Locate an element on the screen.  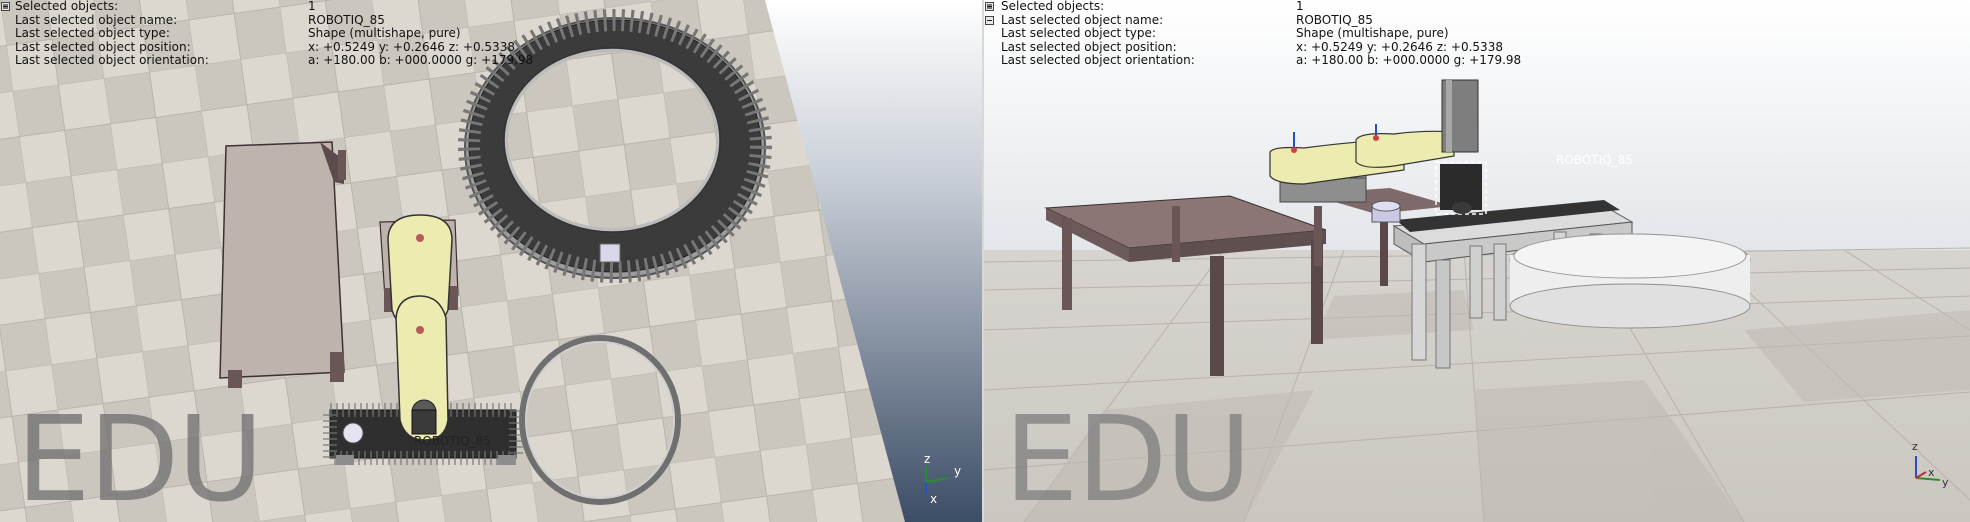
expand-toggle-icon is located at coordinates (989, 20).